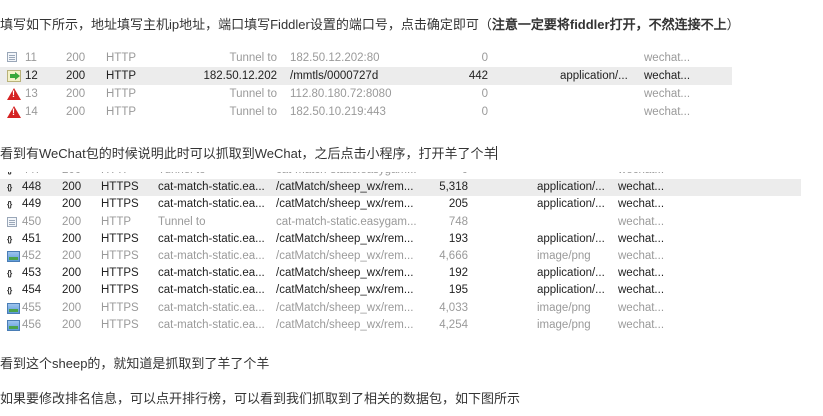 This screenshot has width=823, height=416. I want to click on cell-body: 4,254, so click(453, 324).